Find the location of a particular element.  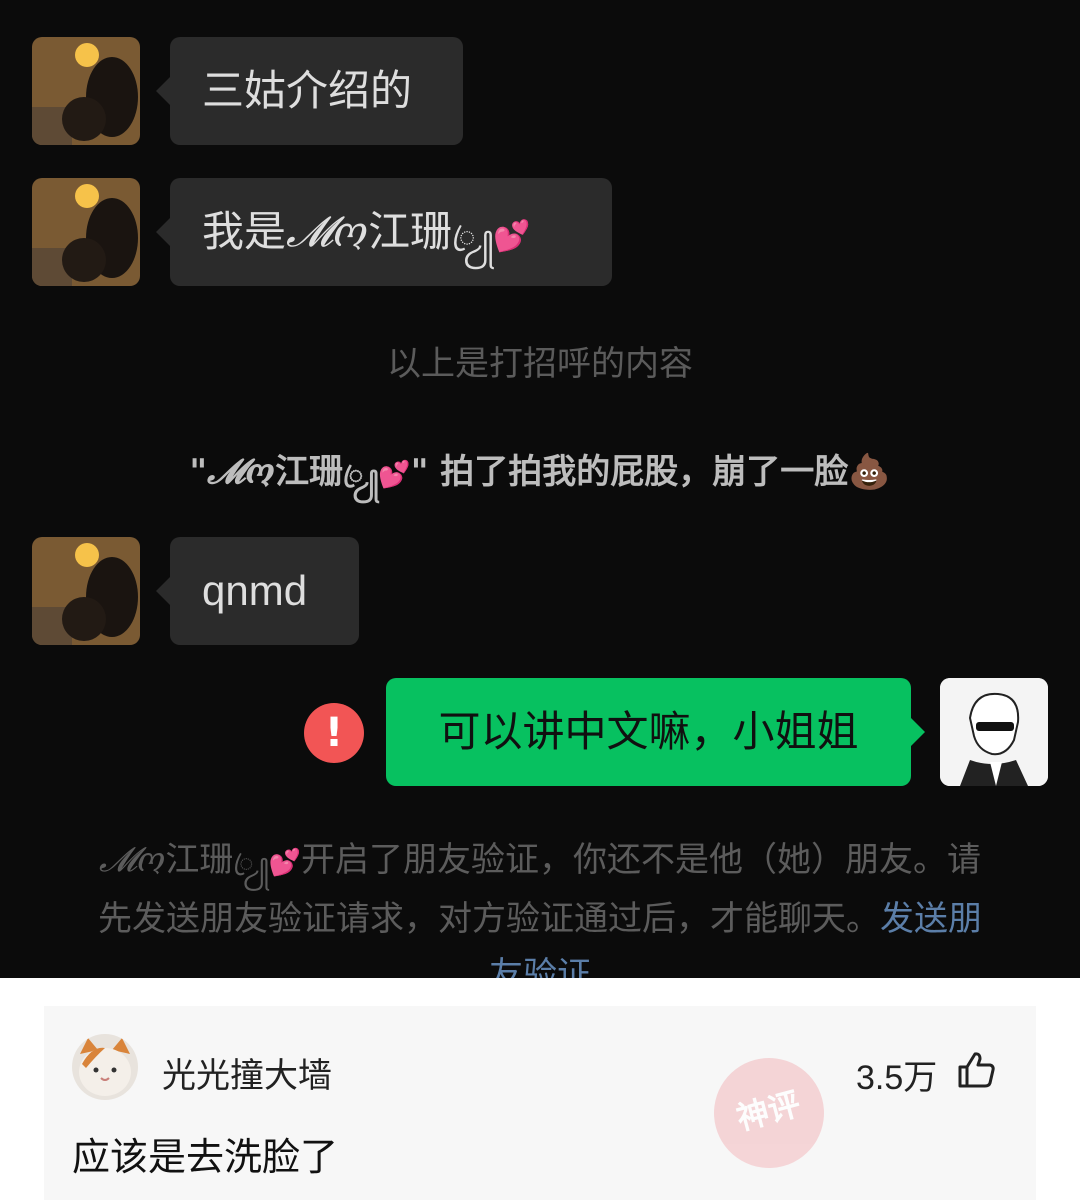

featured-comment-stamp: 神评 is located at coordinates (769, 1113).